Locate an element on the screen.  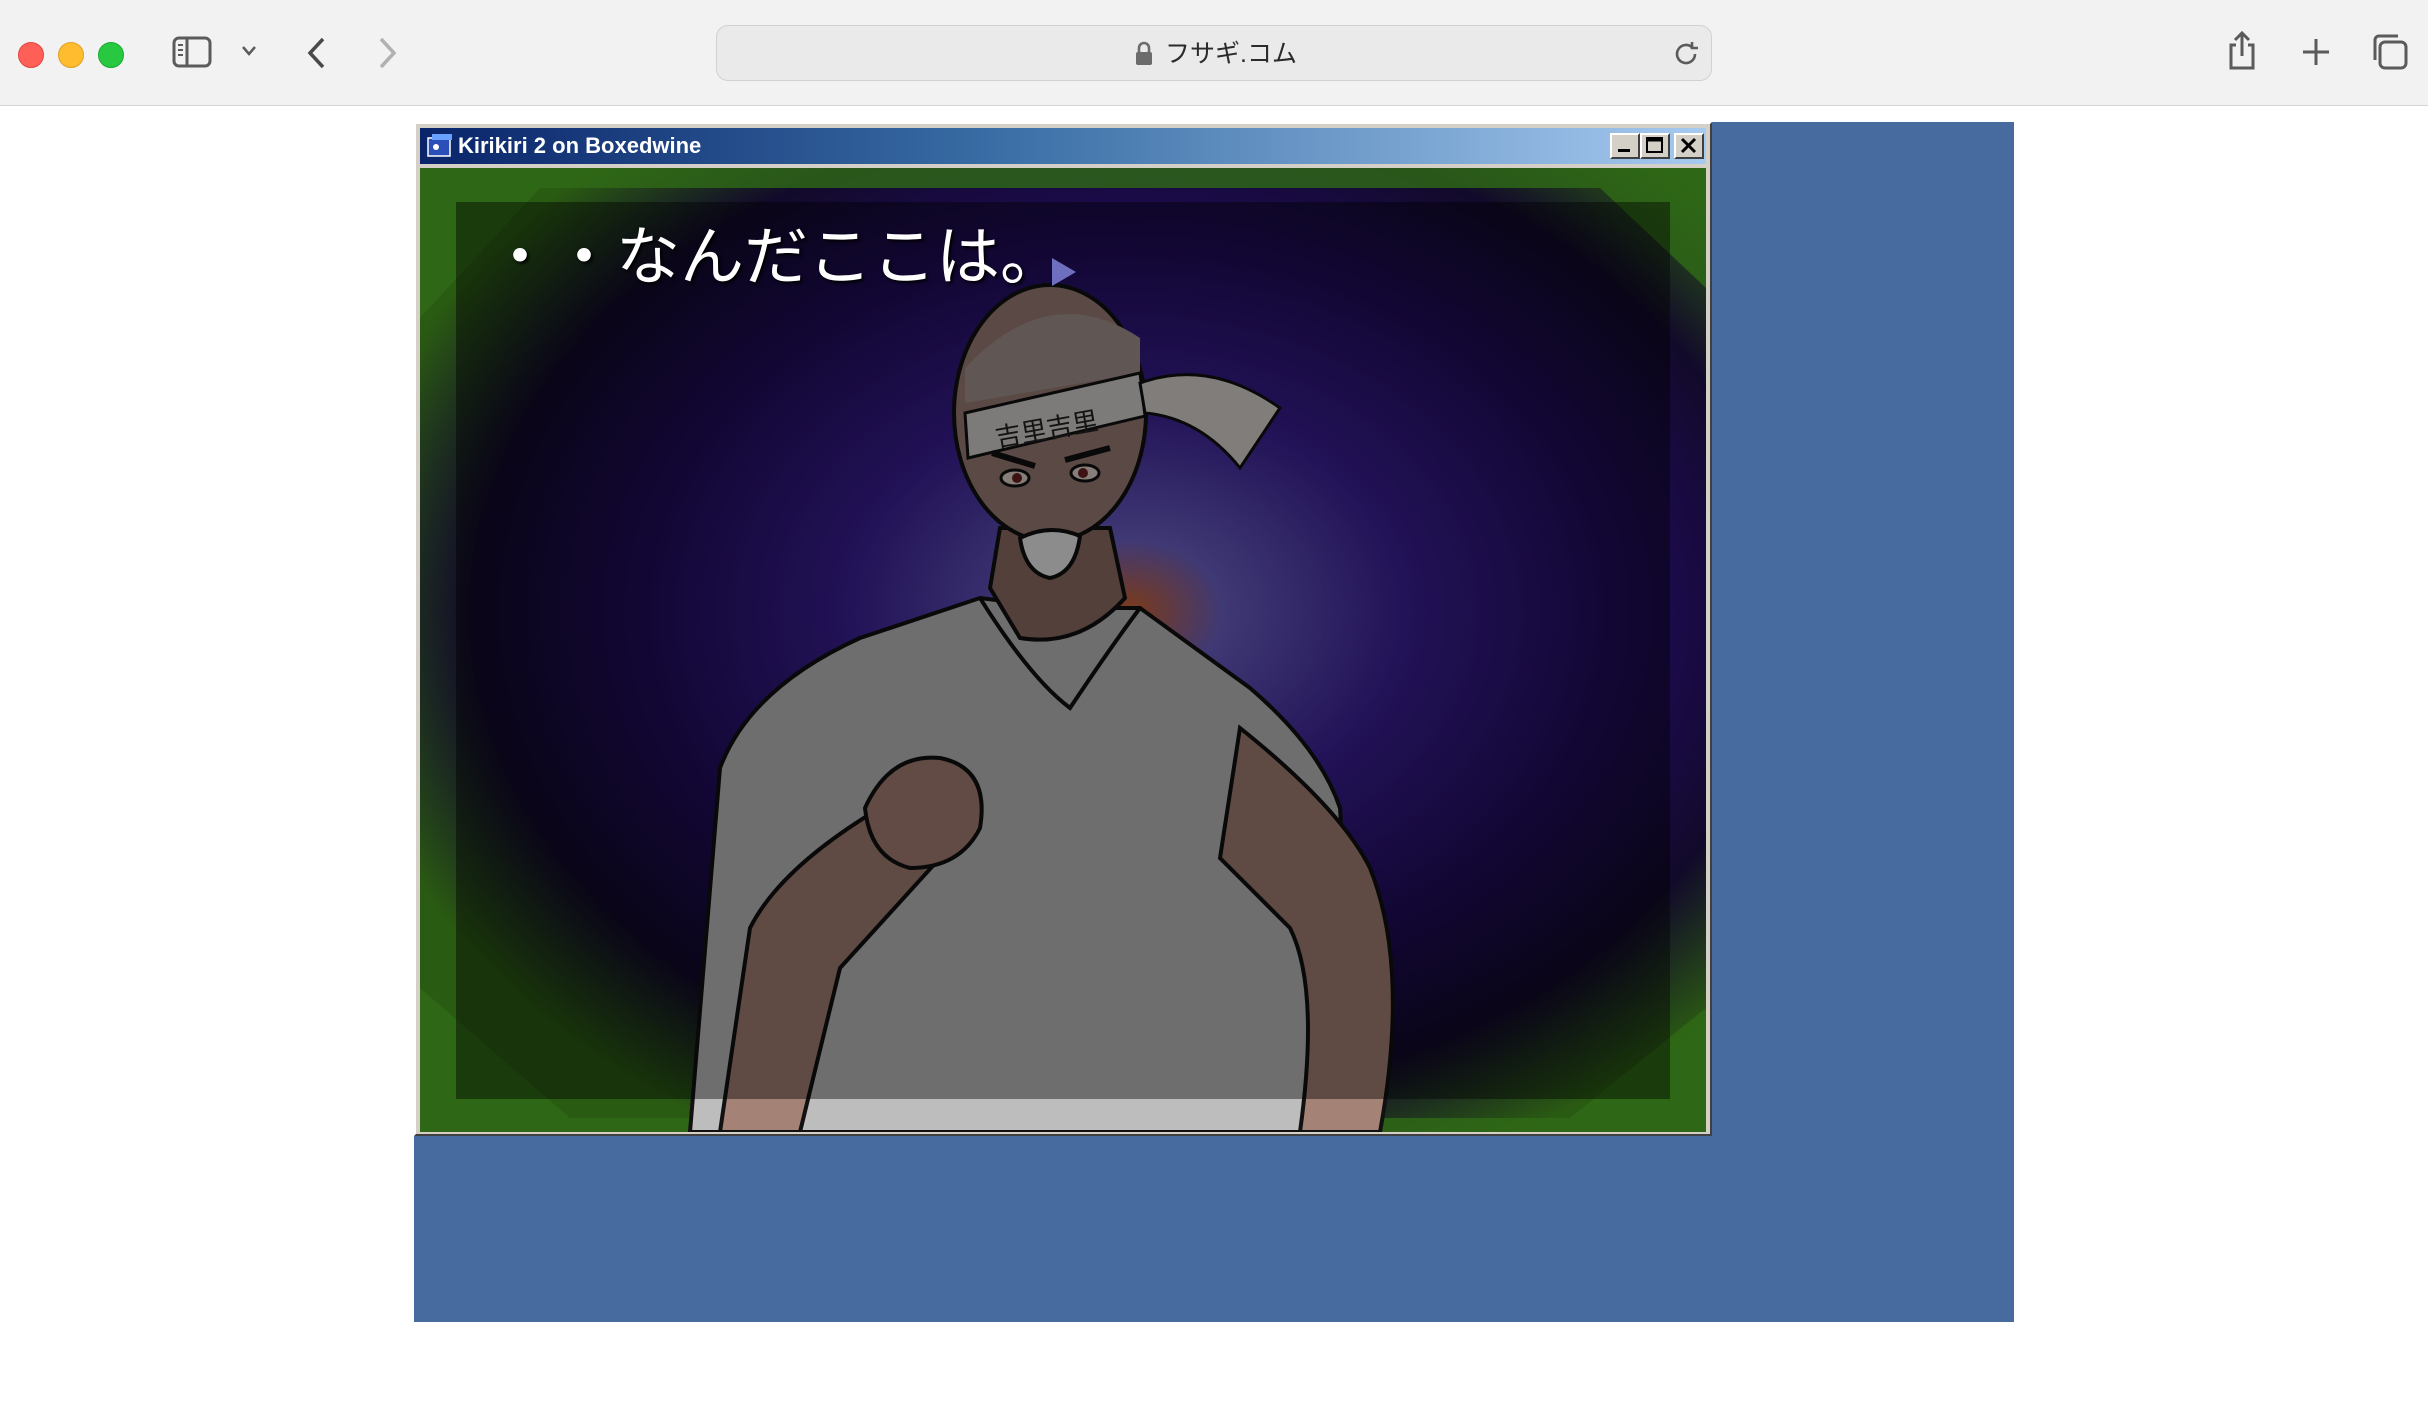
minimize-button is located at coordinates (1625, 146).